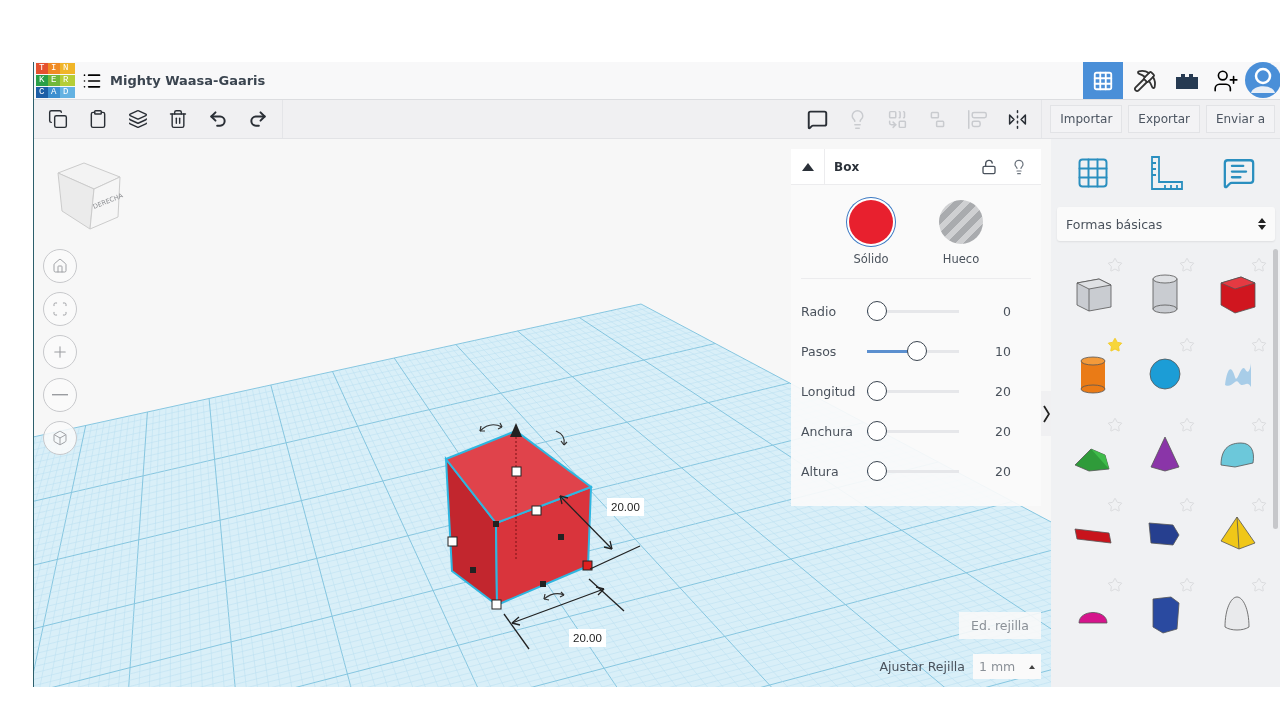 The height and width of the screenshot is (720, 1280). Describe the element at coordinates (1007, 311) in the screenshot. I see `parameter-value: 0` at that location.